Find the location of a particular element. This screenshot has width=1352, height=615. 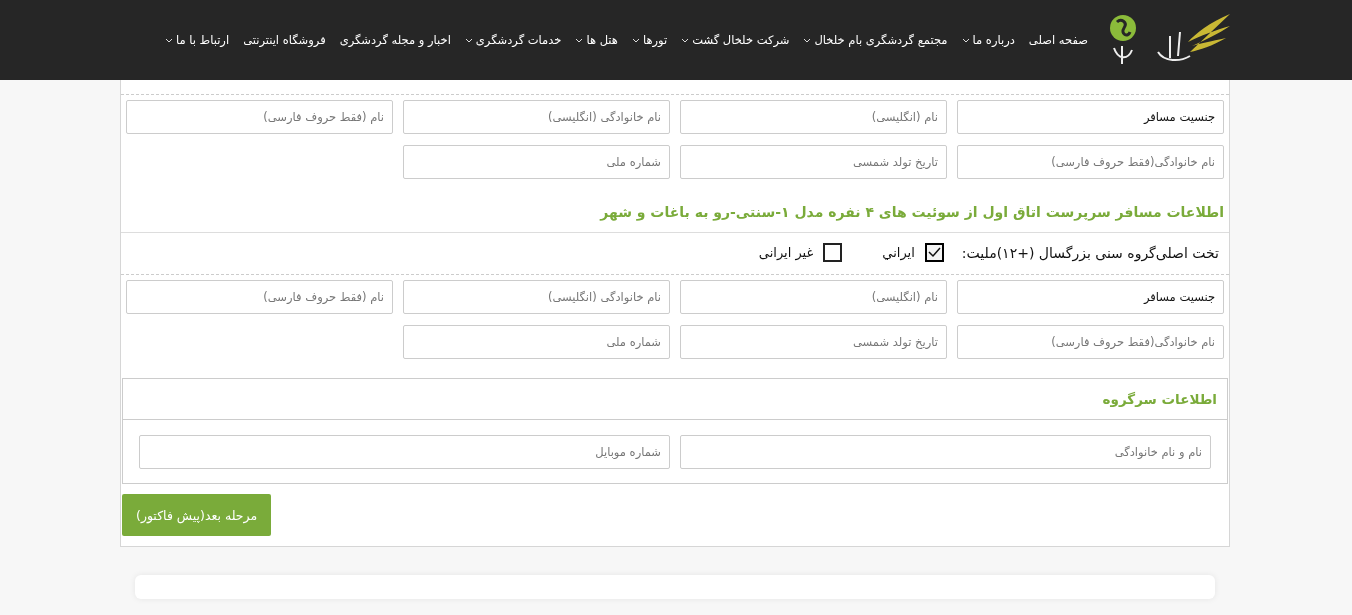

nav-link: هتل ها is located at coordinates (596, 40).